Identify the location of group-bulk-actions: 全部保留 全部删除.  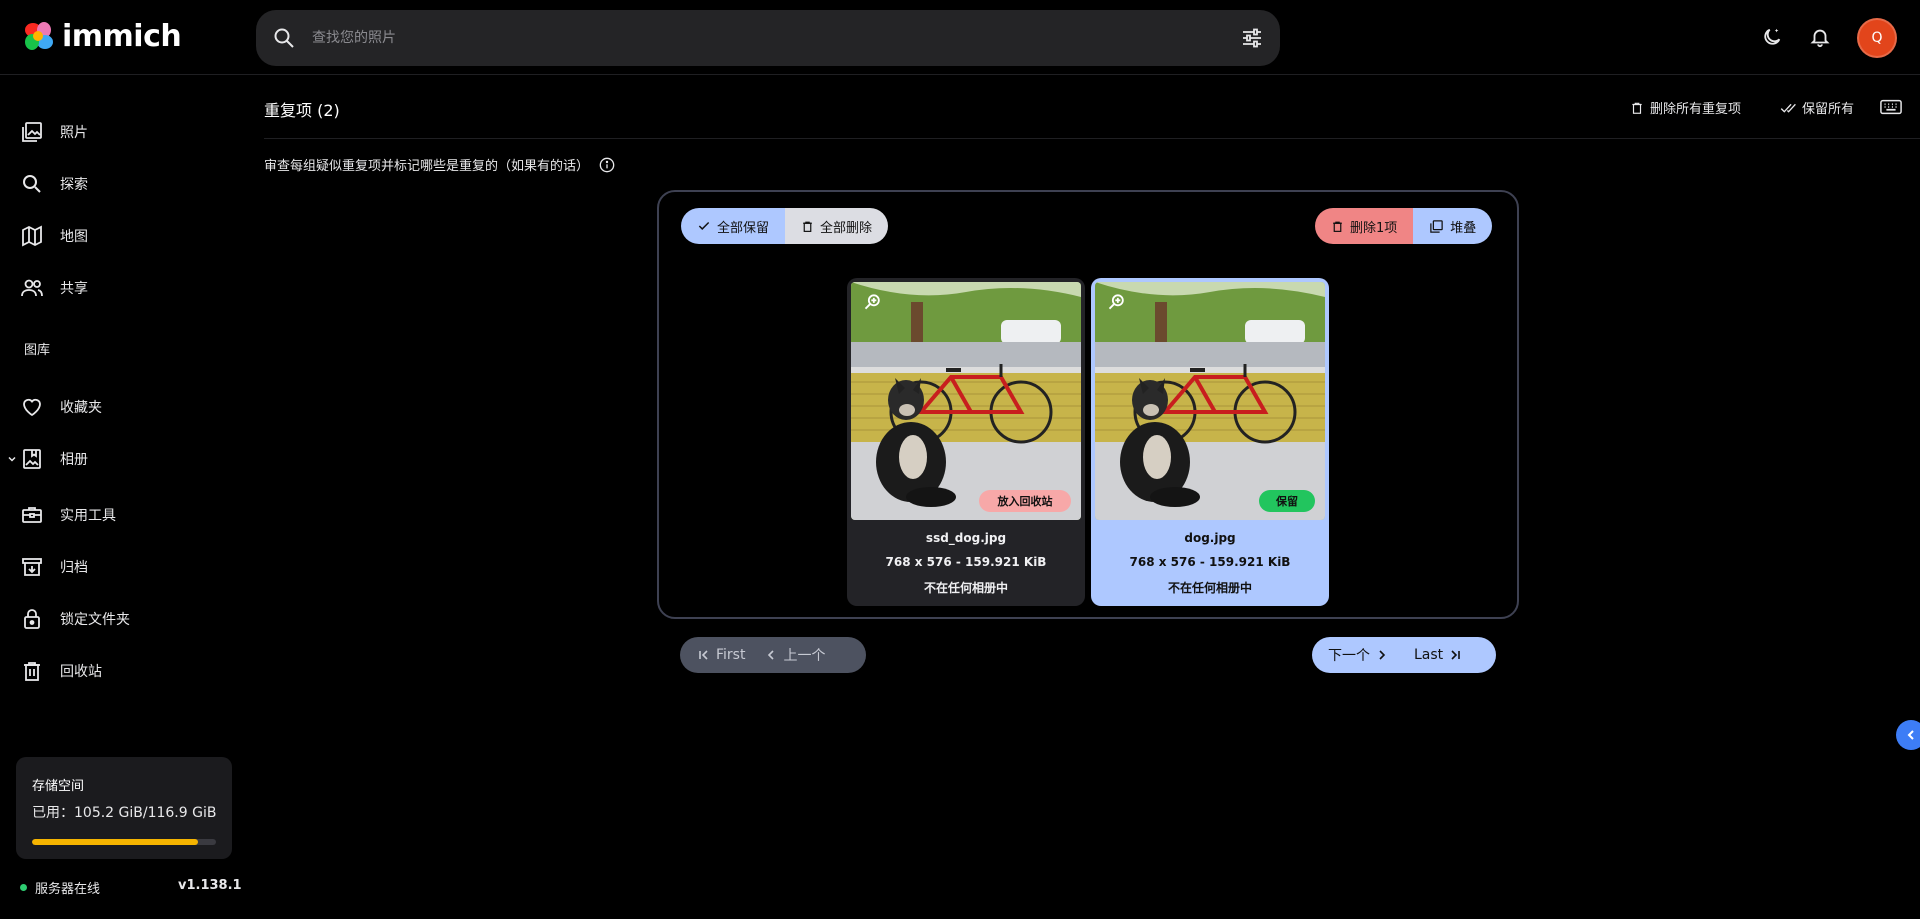
(785, 226).